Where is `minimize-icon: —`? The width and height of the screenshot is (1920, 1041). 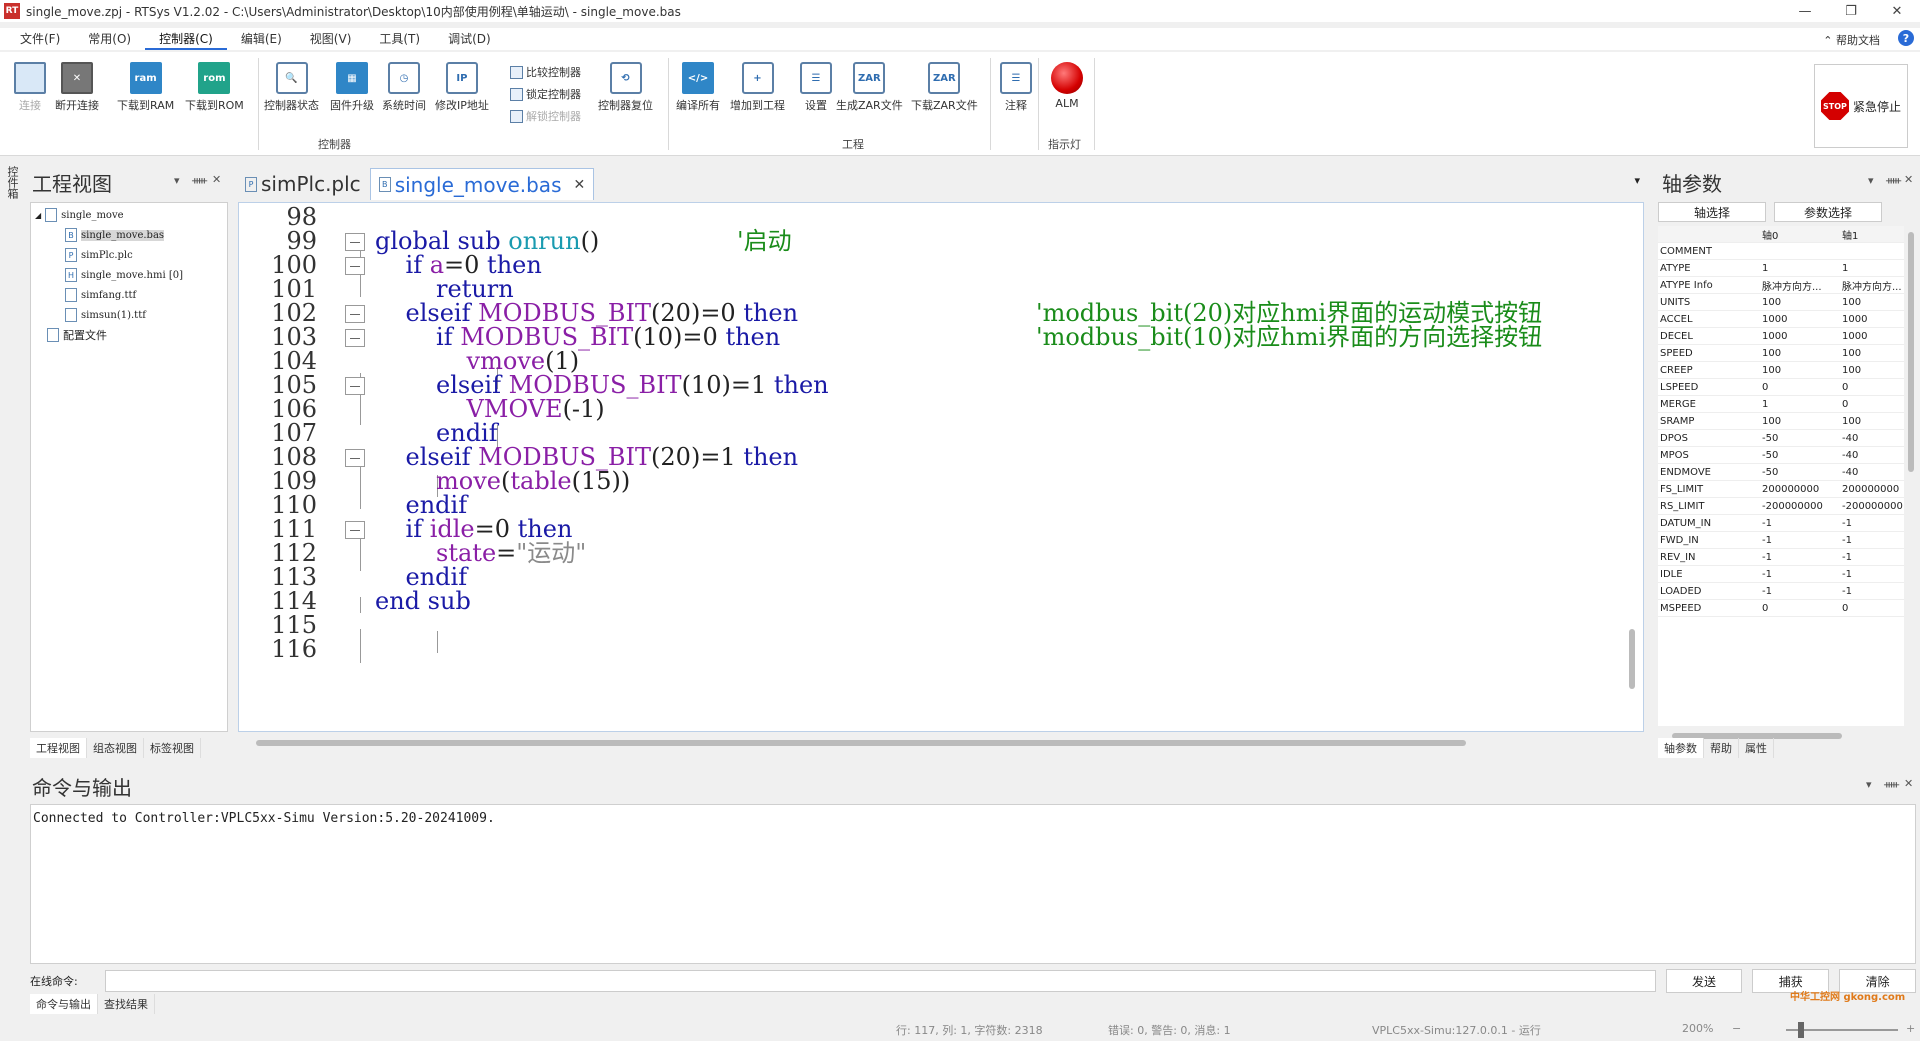
minimize-icon: — is located at coordinates (1805, 11).